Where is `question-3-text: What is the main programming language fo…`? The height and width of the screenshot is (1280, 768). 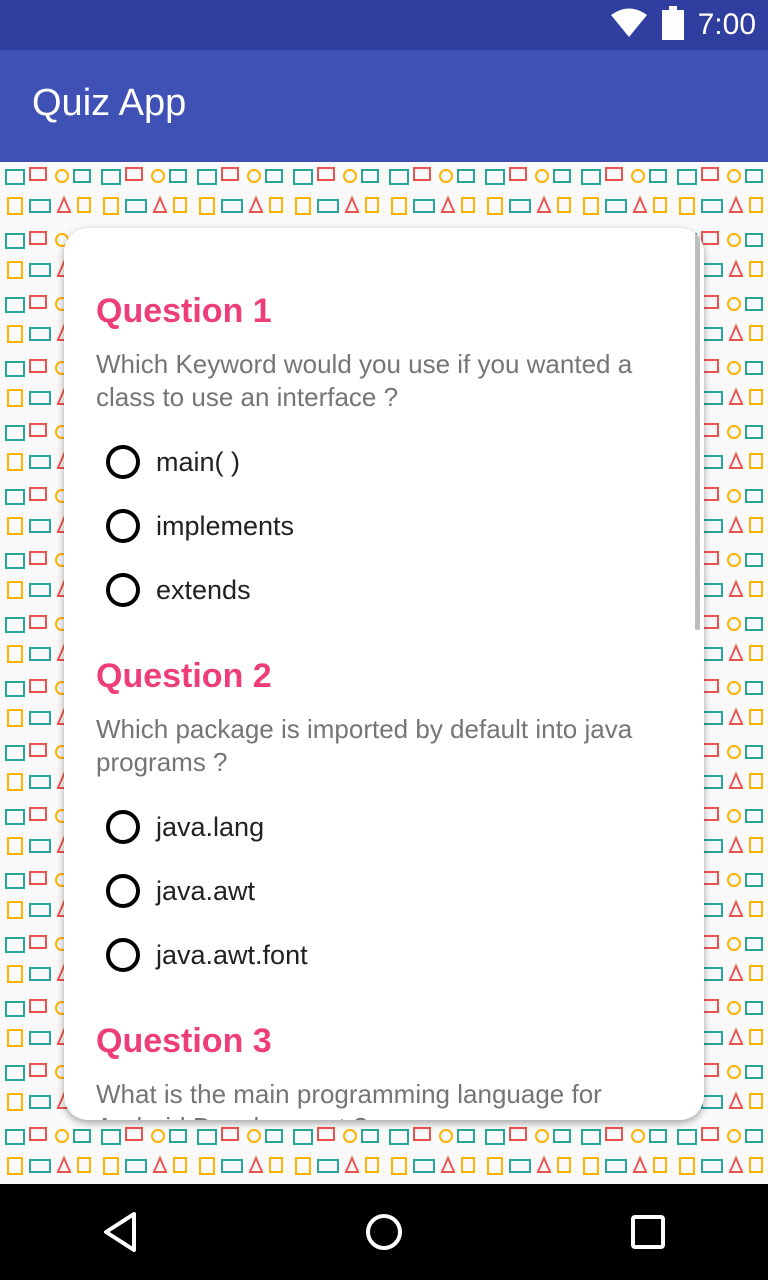
question-3-text: What is the main programming language fo… is located at coordinates (349, 1099).